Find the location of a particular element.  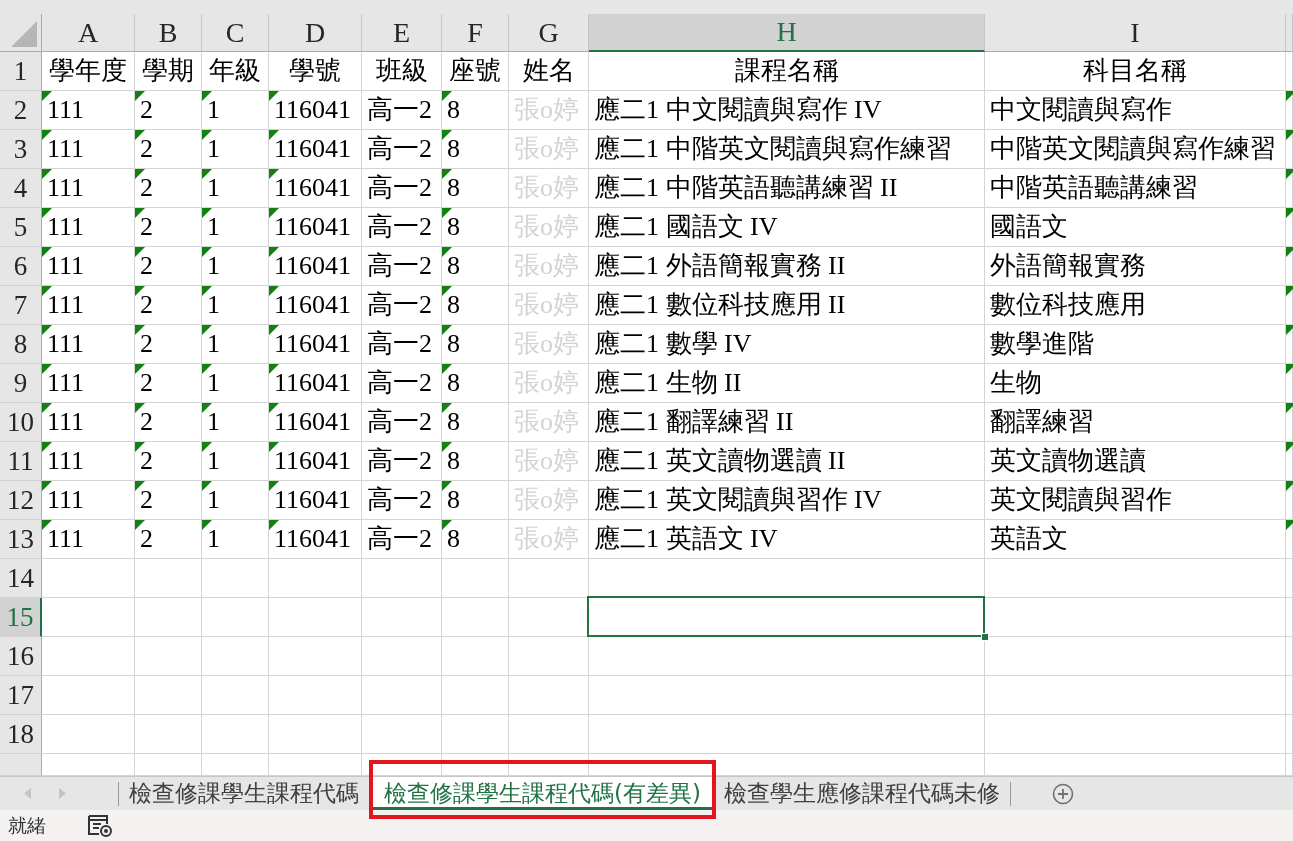

row-header: 17 is located at coordinates (21, 695).